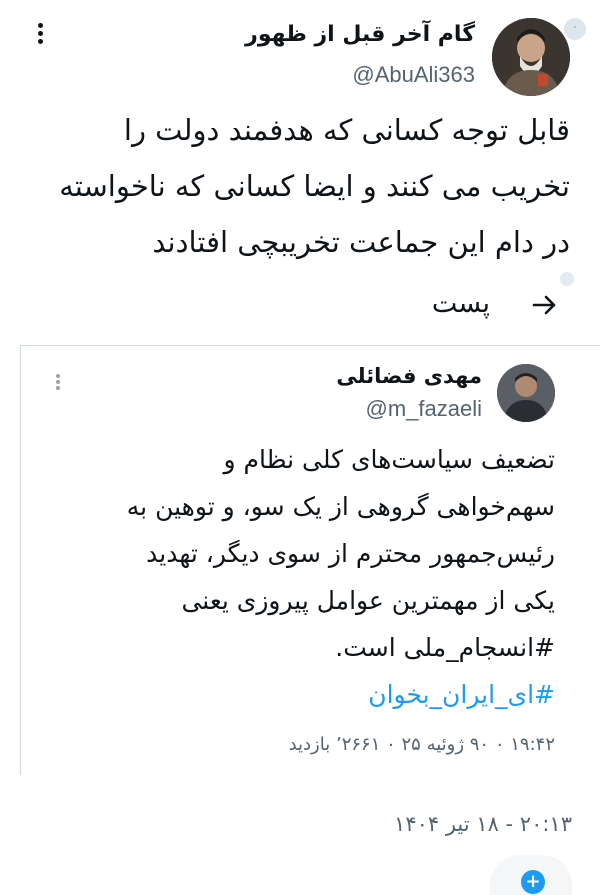 This screenshot has width=600, height=895. What do you see at coordinates (305, 694) in the screenshot?
I see `hashtag-link: #ای_ایران_بخوان` at bounding box center [305, 694].